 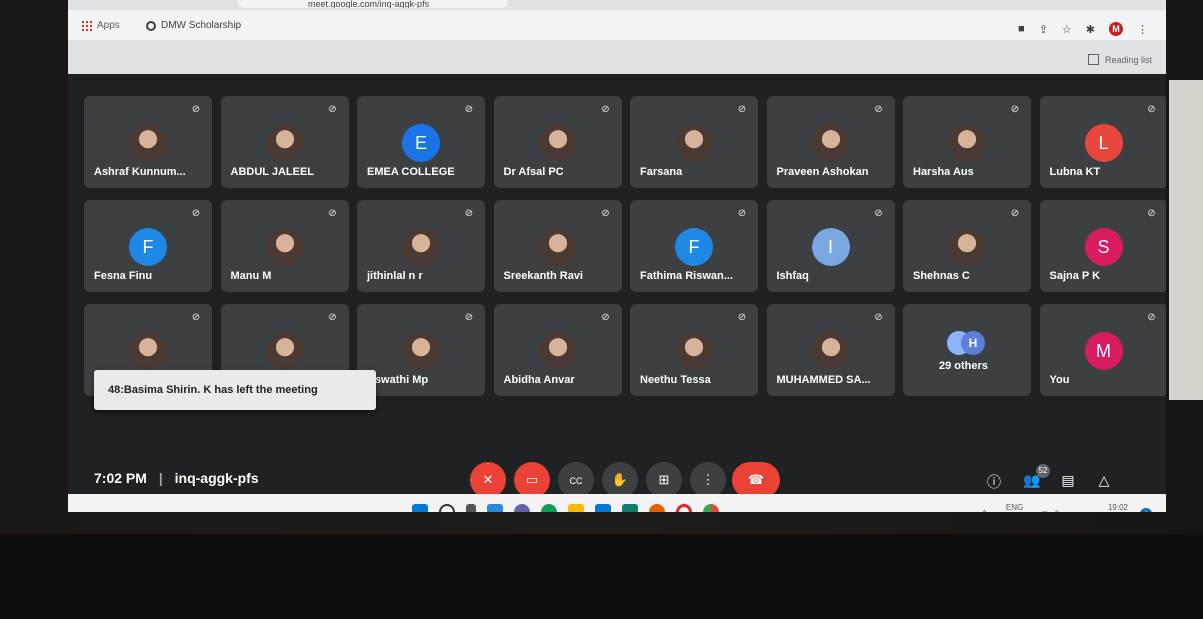 What do you see at coordinates (557, 142) in the screenshot?
I see `participant-tile: ⊘ Dr Afsal PC` at bounding box center [557, 142].